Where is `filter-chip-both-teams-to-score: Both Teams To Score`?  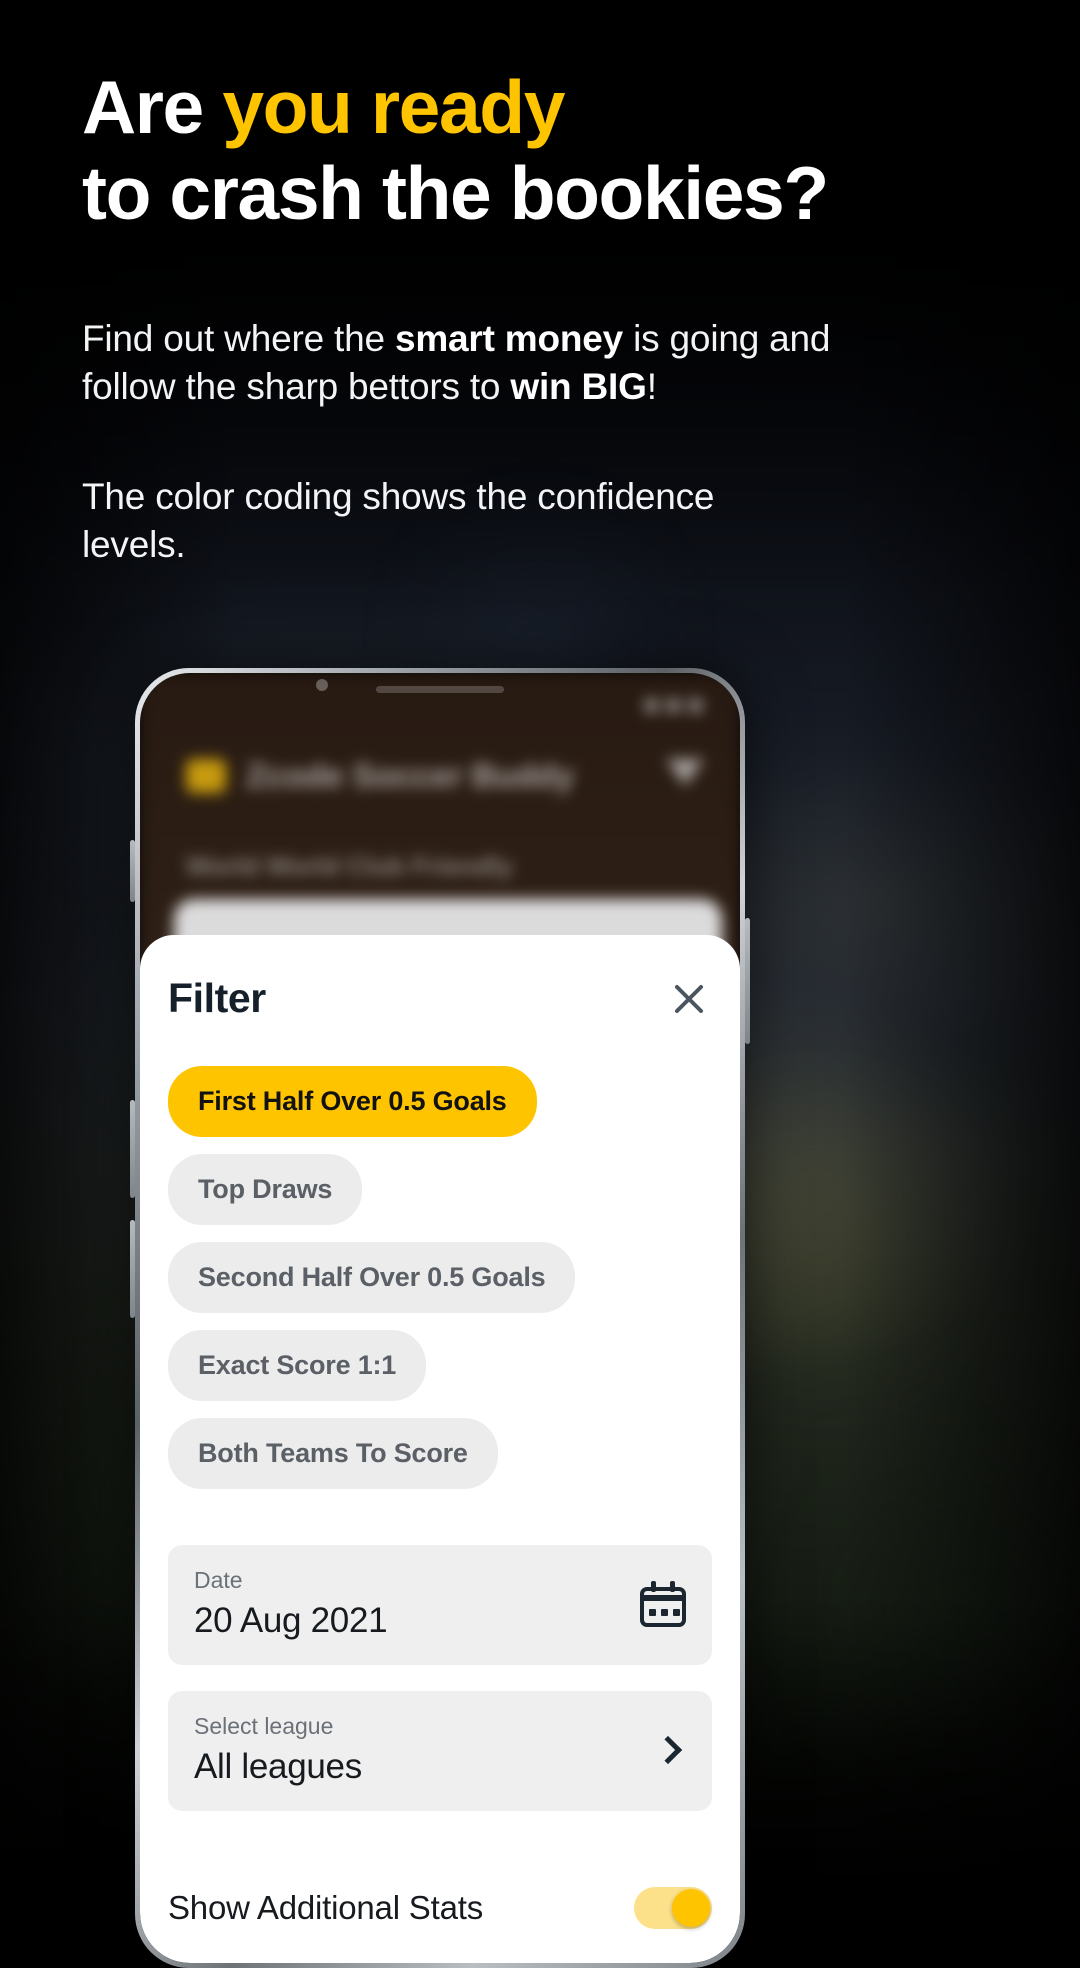 filter-chip-both-teams-to-score: Both Teams To Score is located at coordinates (333, 1453).